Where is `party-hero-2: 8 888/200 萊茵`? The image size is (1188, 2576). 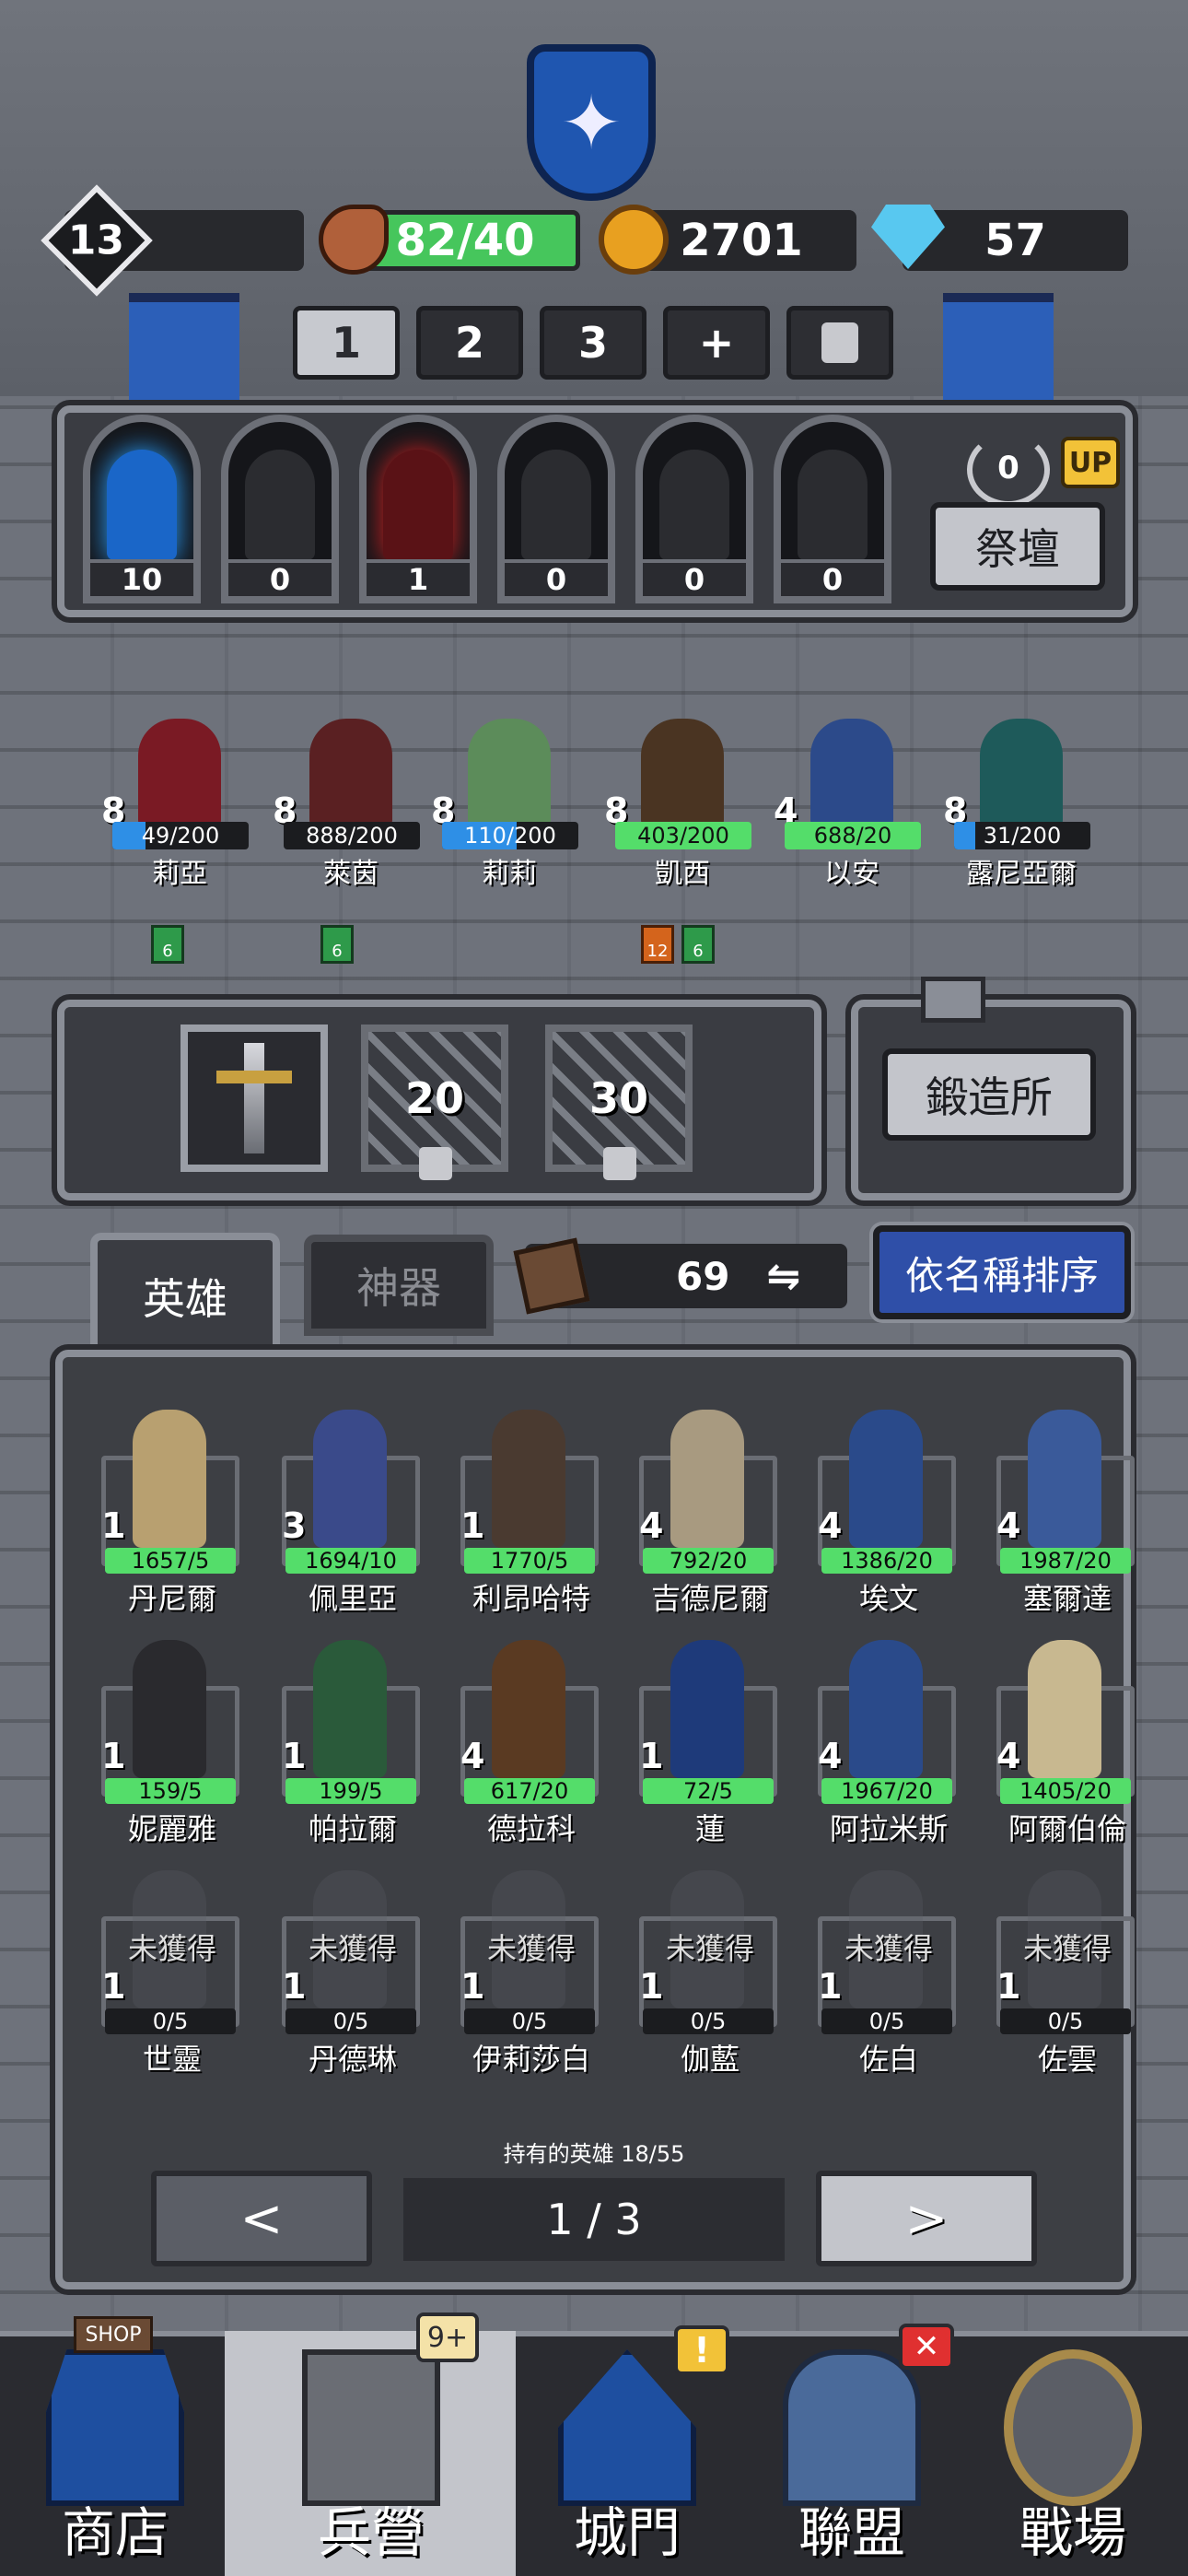
party-hero-2: 8 888/200 萊茵 is located at coordinates (351, 804).